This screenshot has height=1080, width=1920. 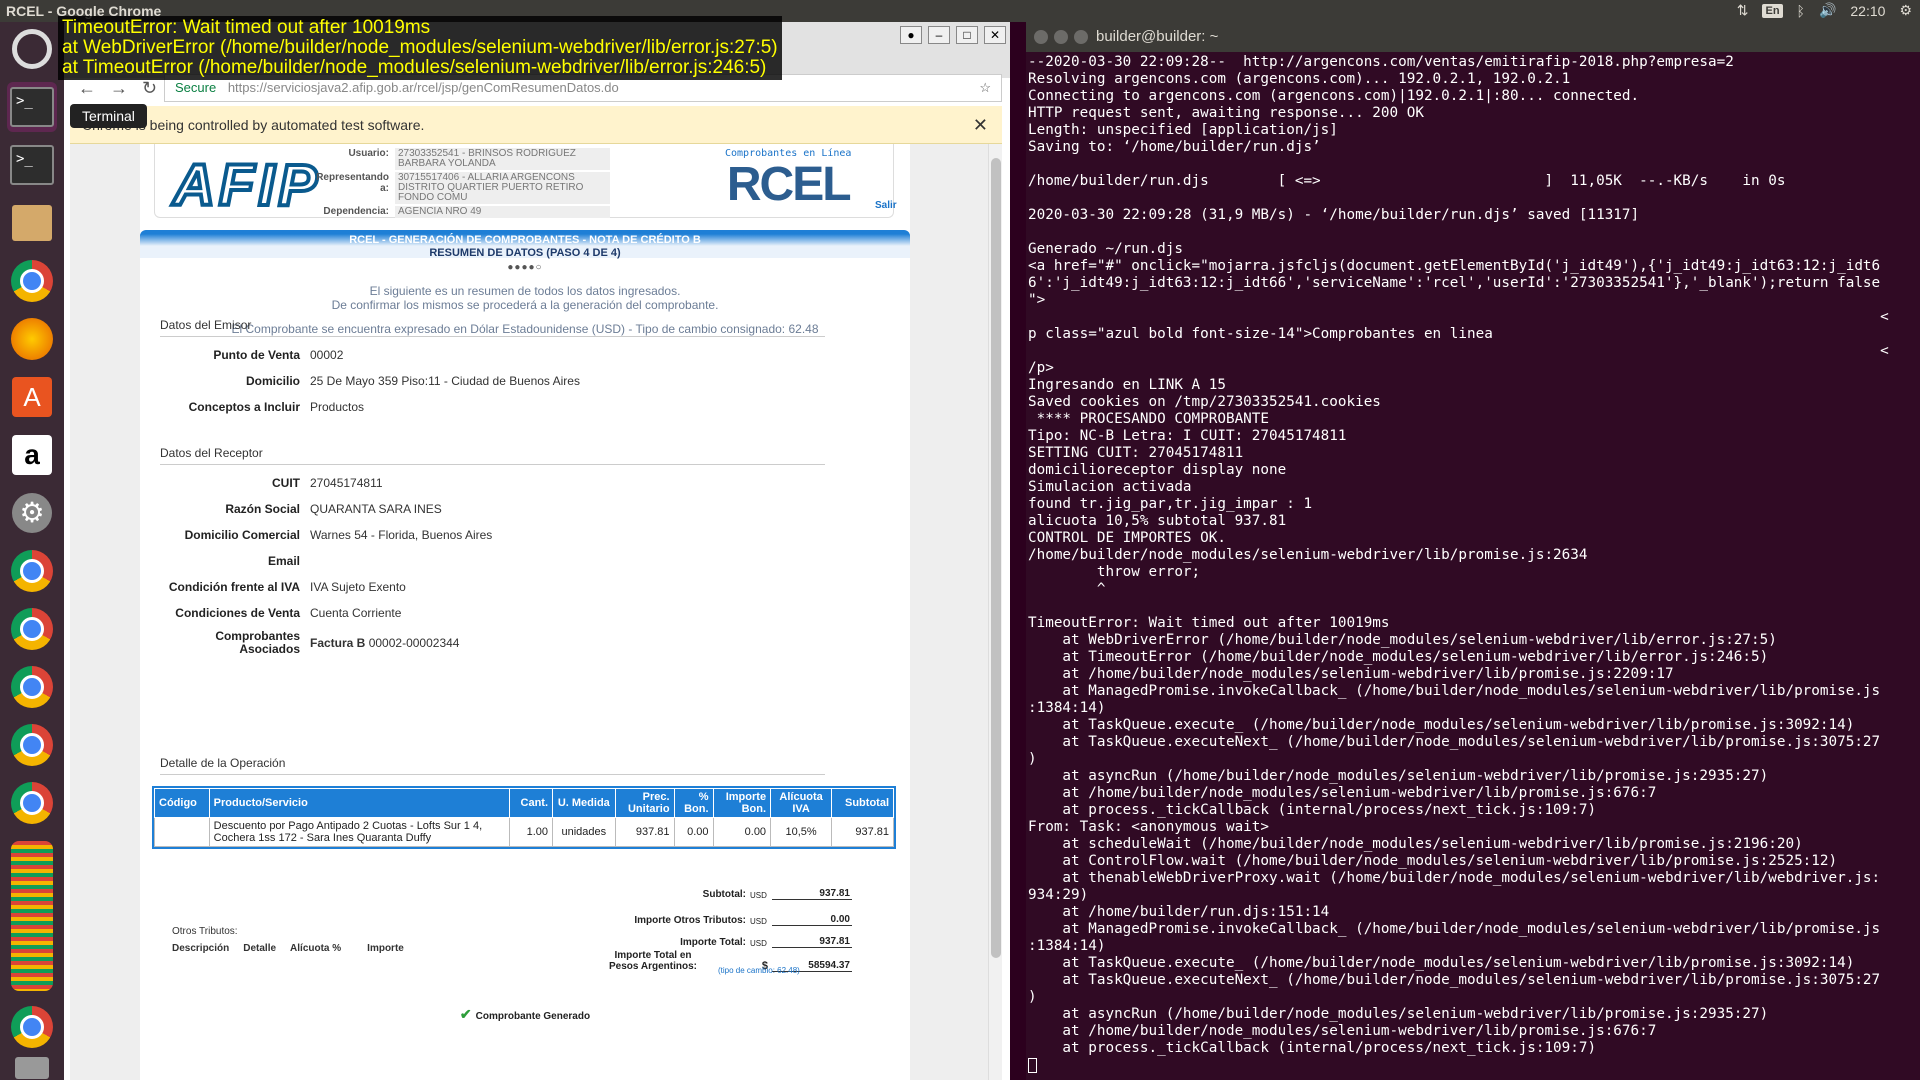 What do you see at coordinates (32, 223) in the screenshot?
I see `launcher-files` at bounding box center [32, 223].